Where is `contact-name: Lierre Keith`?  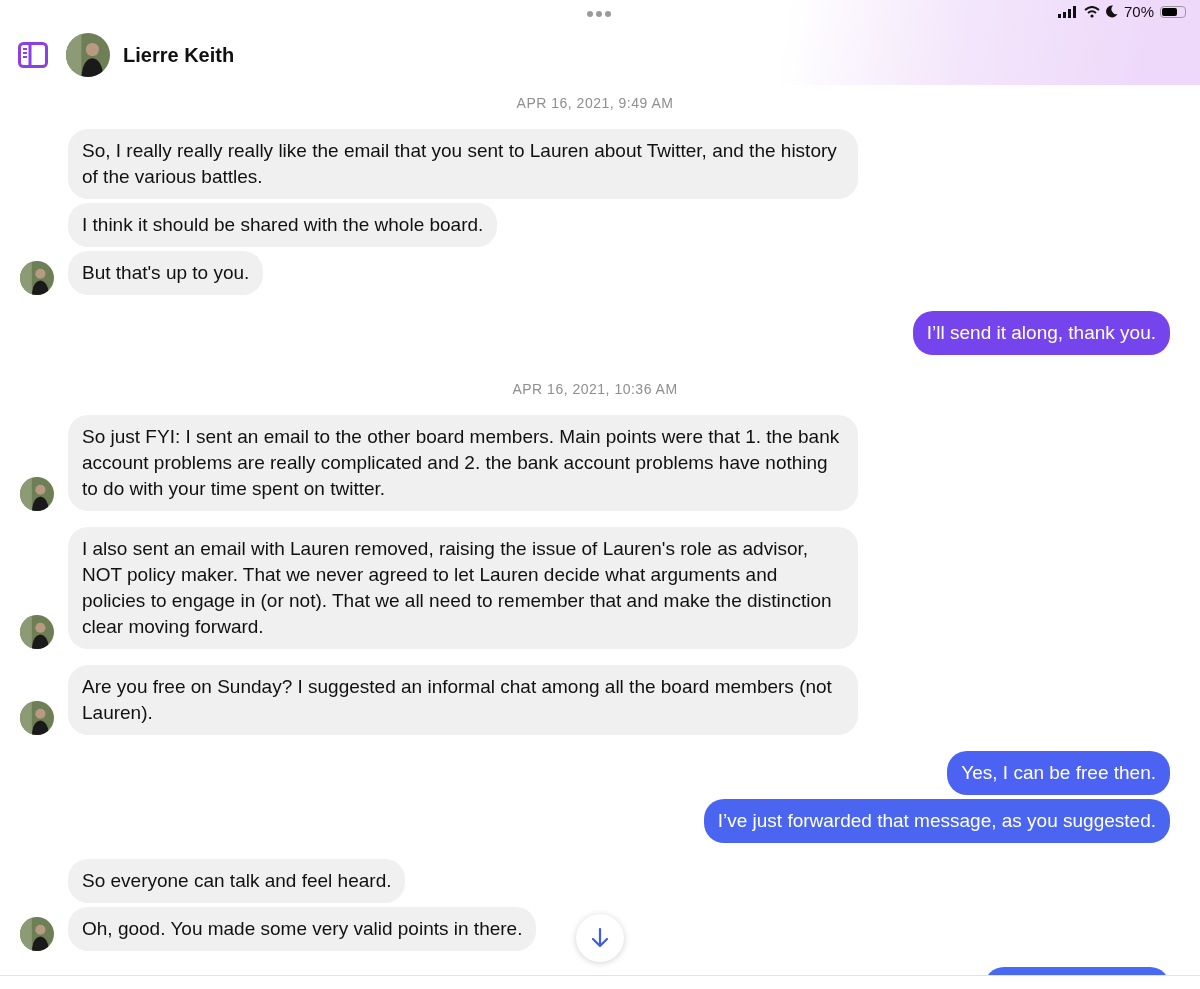
contact-name: Lierre Keith is located at coordinates (179, 55).